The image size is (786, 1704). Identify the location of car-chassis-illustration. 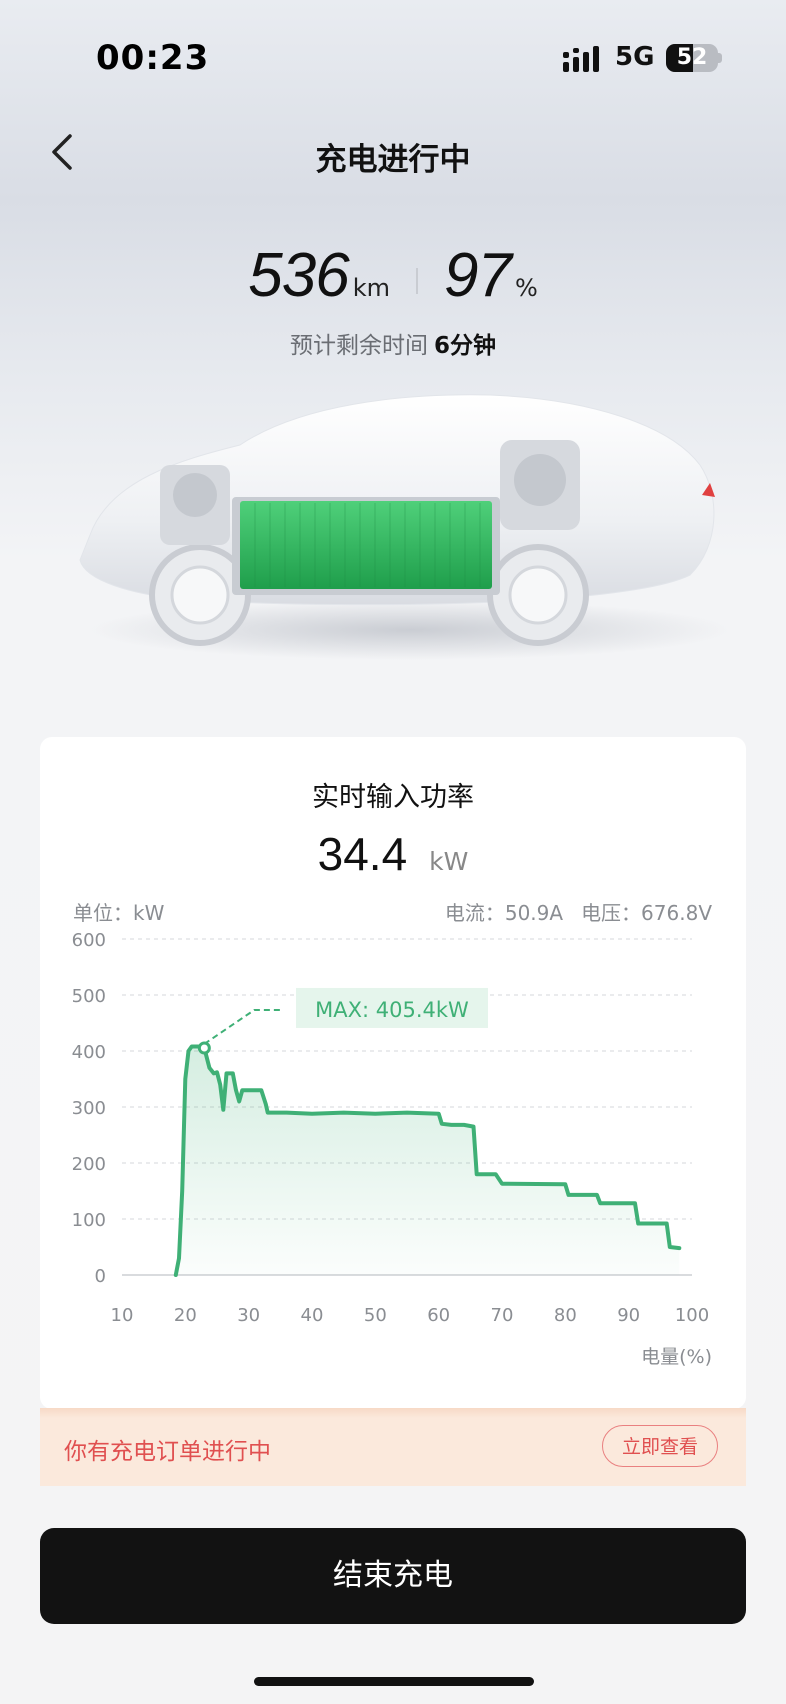
(404, 527).